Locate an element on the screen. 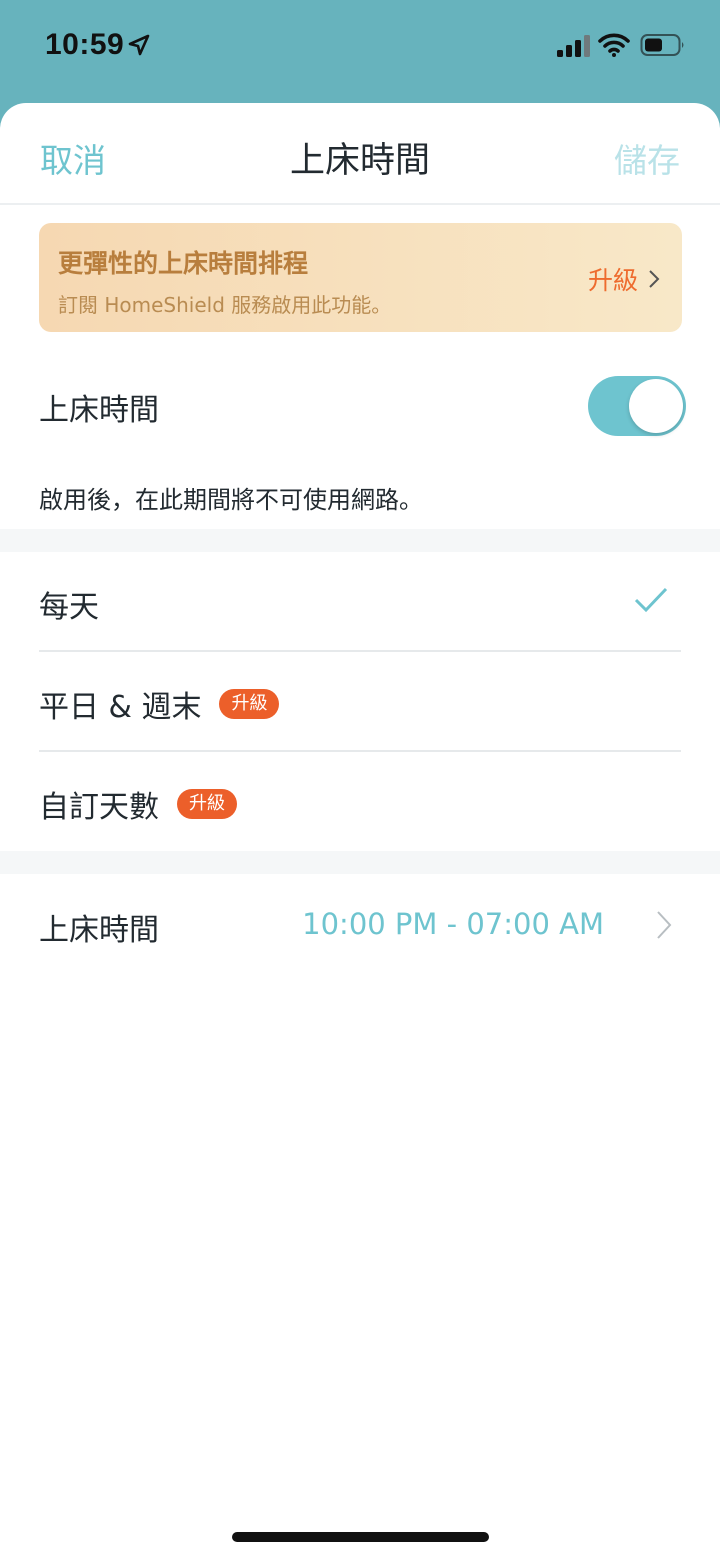 The width and height of the screenshot is (720, 1558). location-arrow-icon is located at coordinates (139, 45).